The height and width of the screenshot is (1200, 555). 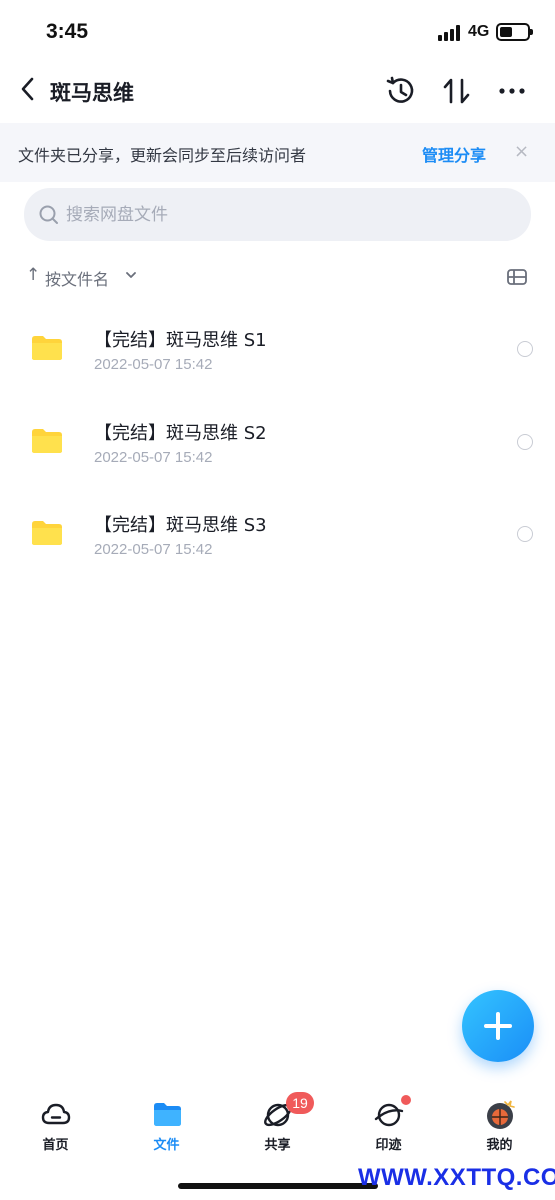 What do you see at coordinates (166, 1145) in the screenshot?
I see `tab-label: 文件` at bounding box center [166, 1145].